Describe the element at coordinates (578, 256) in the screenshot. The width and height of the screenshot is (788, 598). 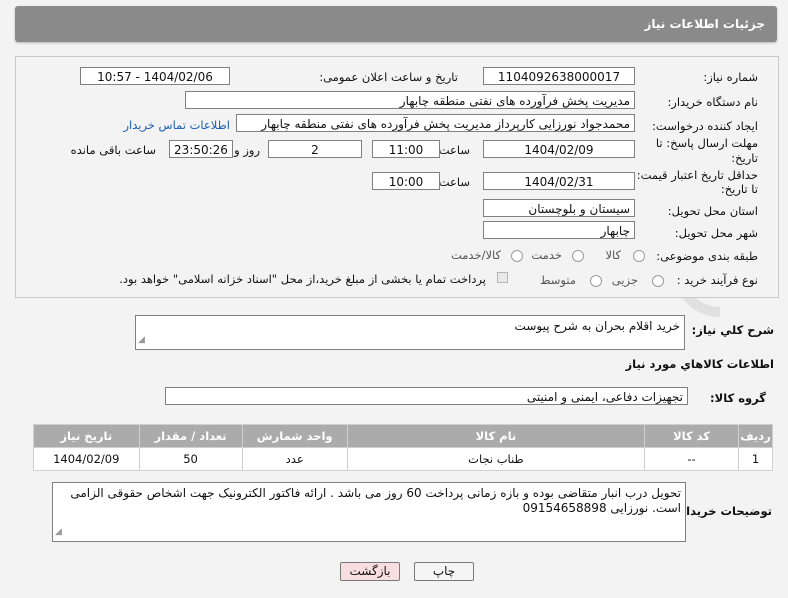
I see `category-radio-service` at that location.